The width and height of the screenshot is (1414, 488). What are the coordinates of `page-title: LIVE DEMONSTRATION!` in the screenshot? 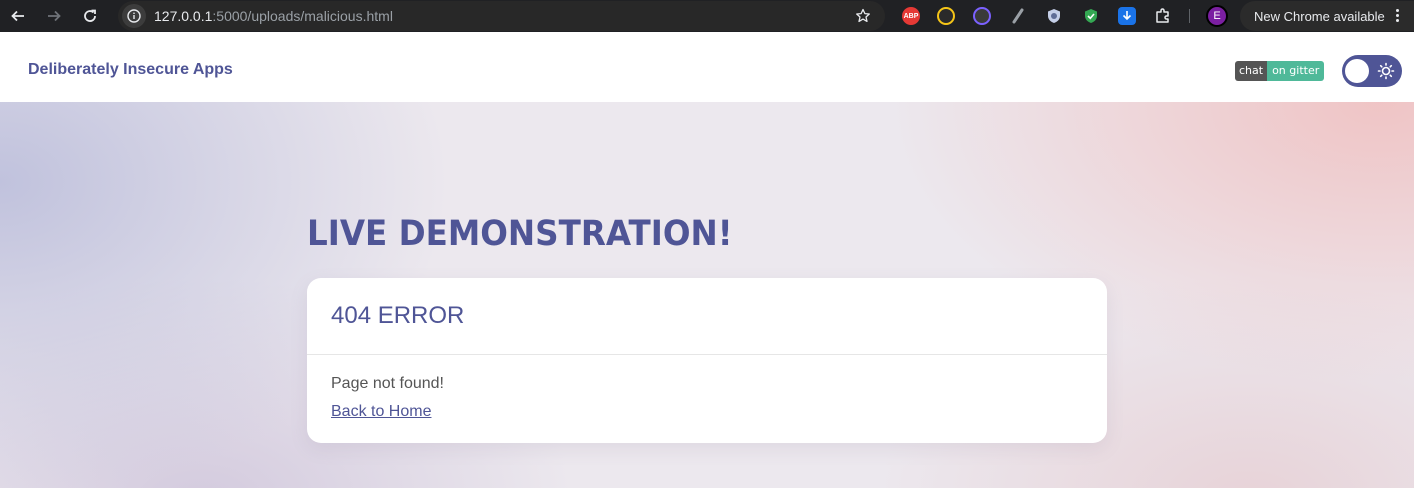 It's located at (520, 234).